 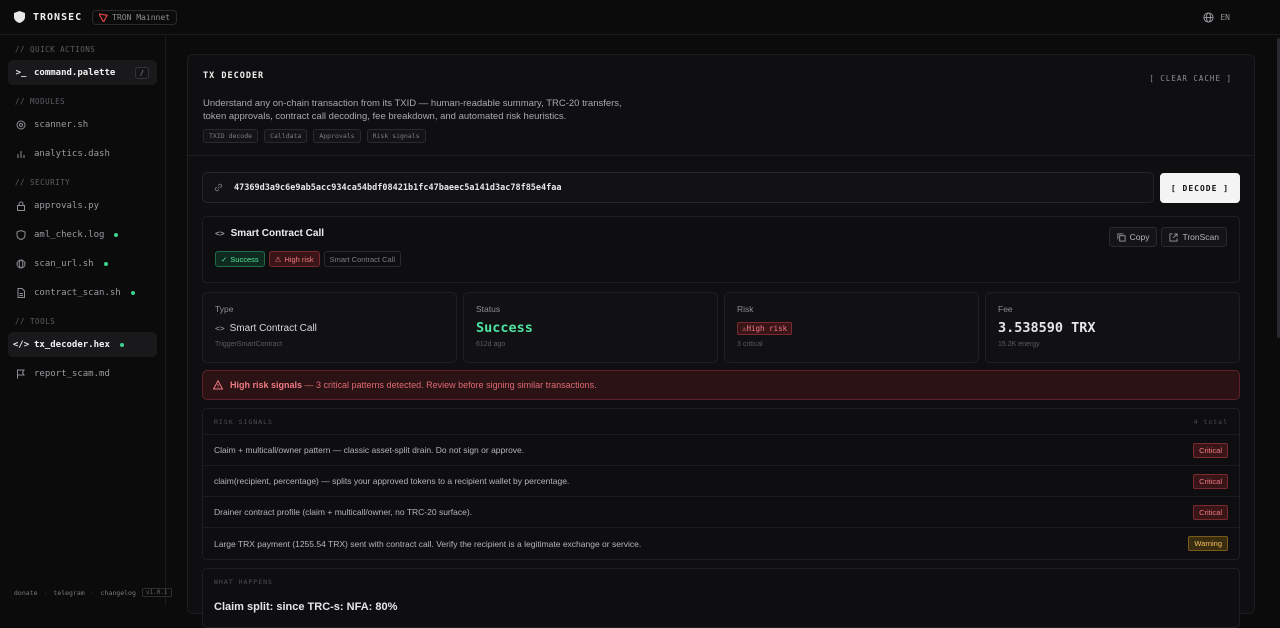 I want to click on language-label: EN, so click(x=1225, y=17).